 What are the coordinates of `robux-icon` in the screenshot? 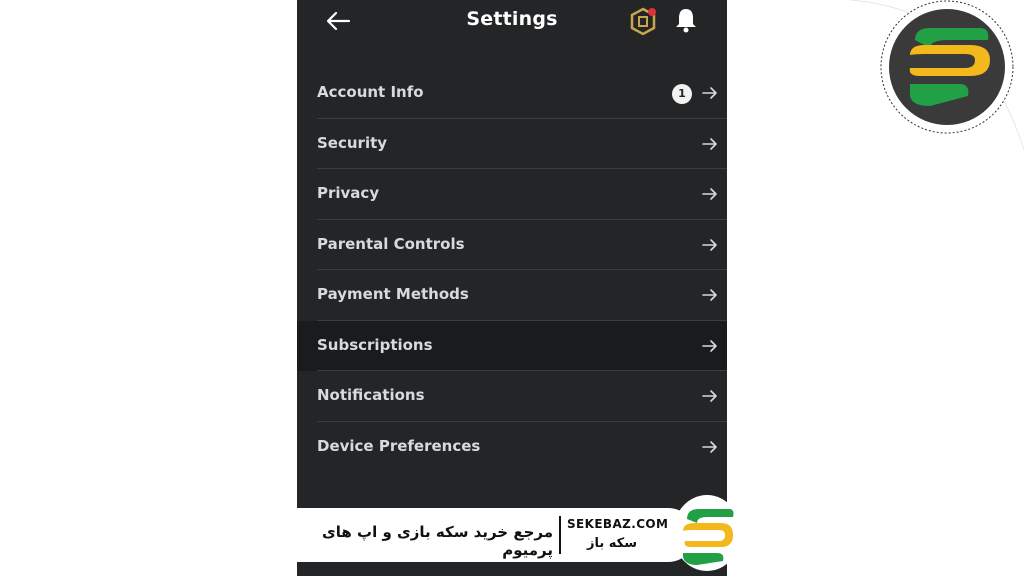 It's located at (643, 21).